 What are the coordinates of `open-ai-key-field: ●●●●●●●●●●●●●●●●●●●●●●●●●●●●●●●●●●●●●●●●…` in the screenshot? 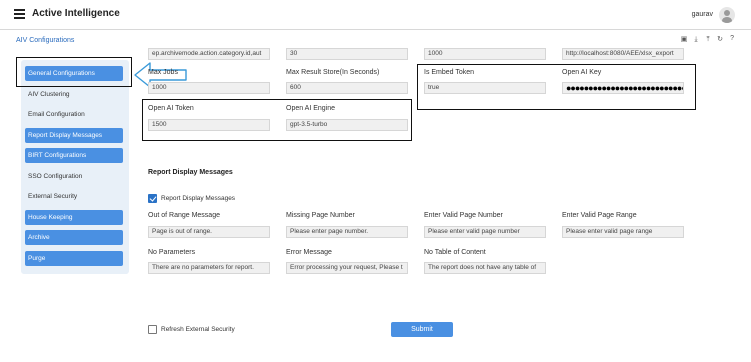 It's located at (623, 88).